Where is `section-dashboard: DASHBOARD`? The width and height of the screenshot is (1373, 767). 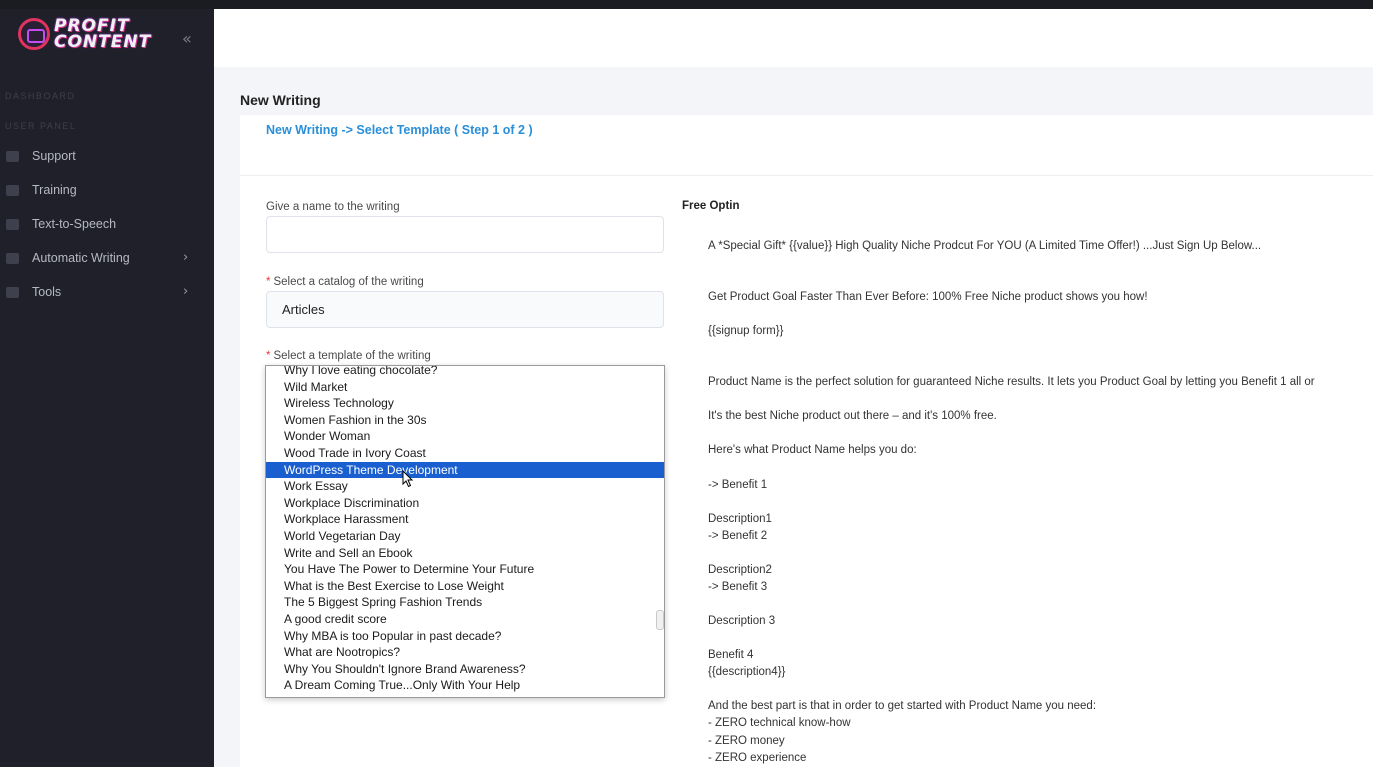 section-dashboard: DASHBOARD is located at coordinates (40, 96).